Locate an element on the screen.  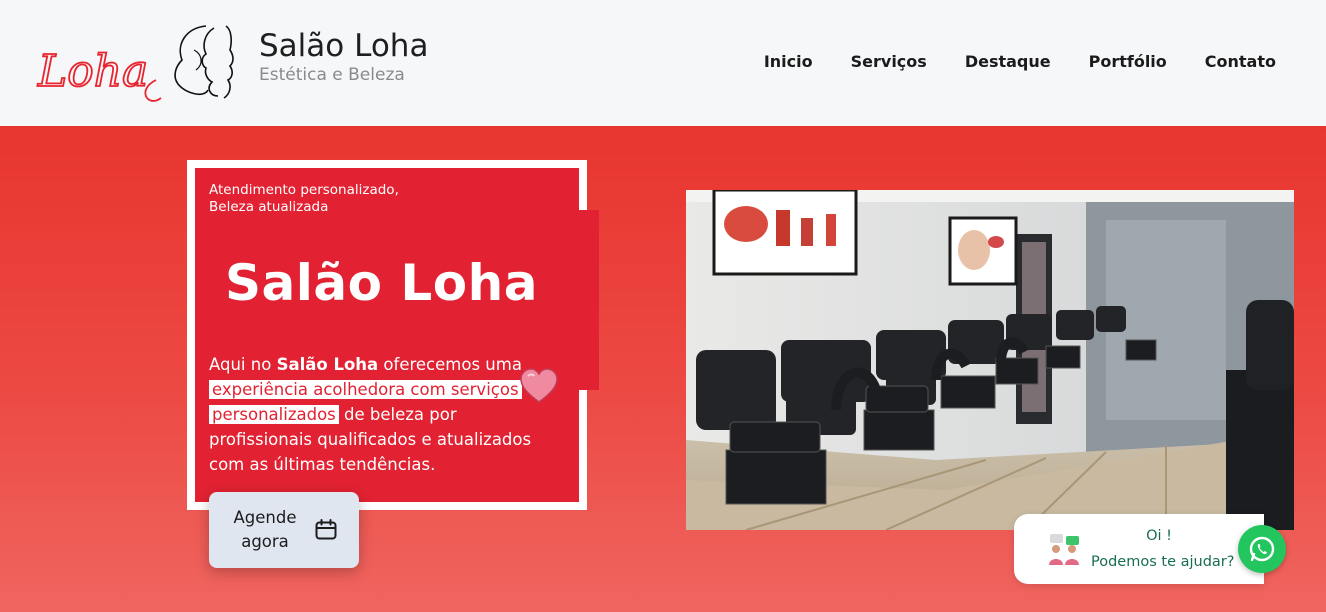
chat-help-text: Podemos te ajudar? is located at coordinates (1163, 562).